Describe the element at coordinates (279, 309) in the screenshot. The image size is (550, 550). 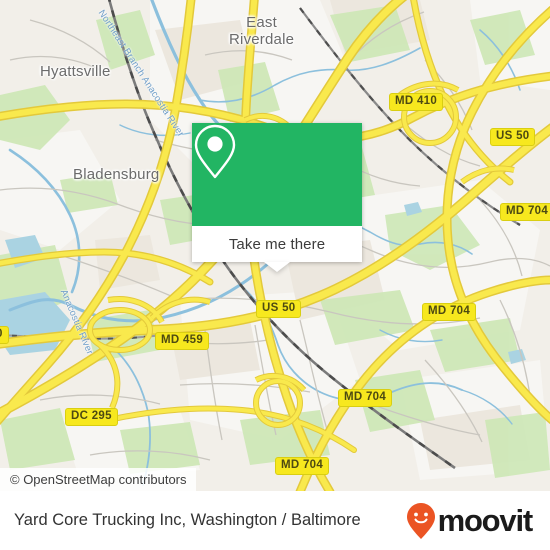
I see `road-shield-us-50-center: US 50` at that location.